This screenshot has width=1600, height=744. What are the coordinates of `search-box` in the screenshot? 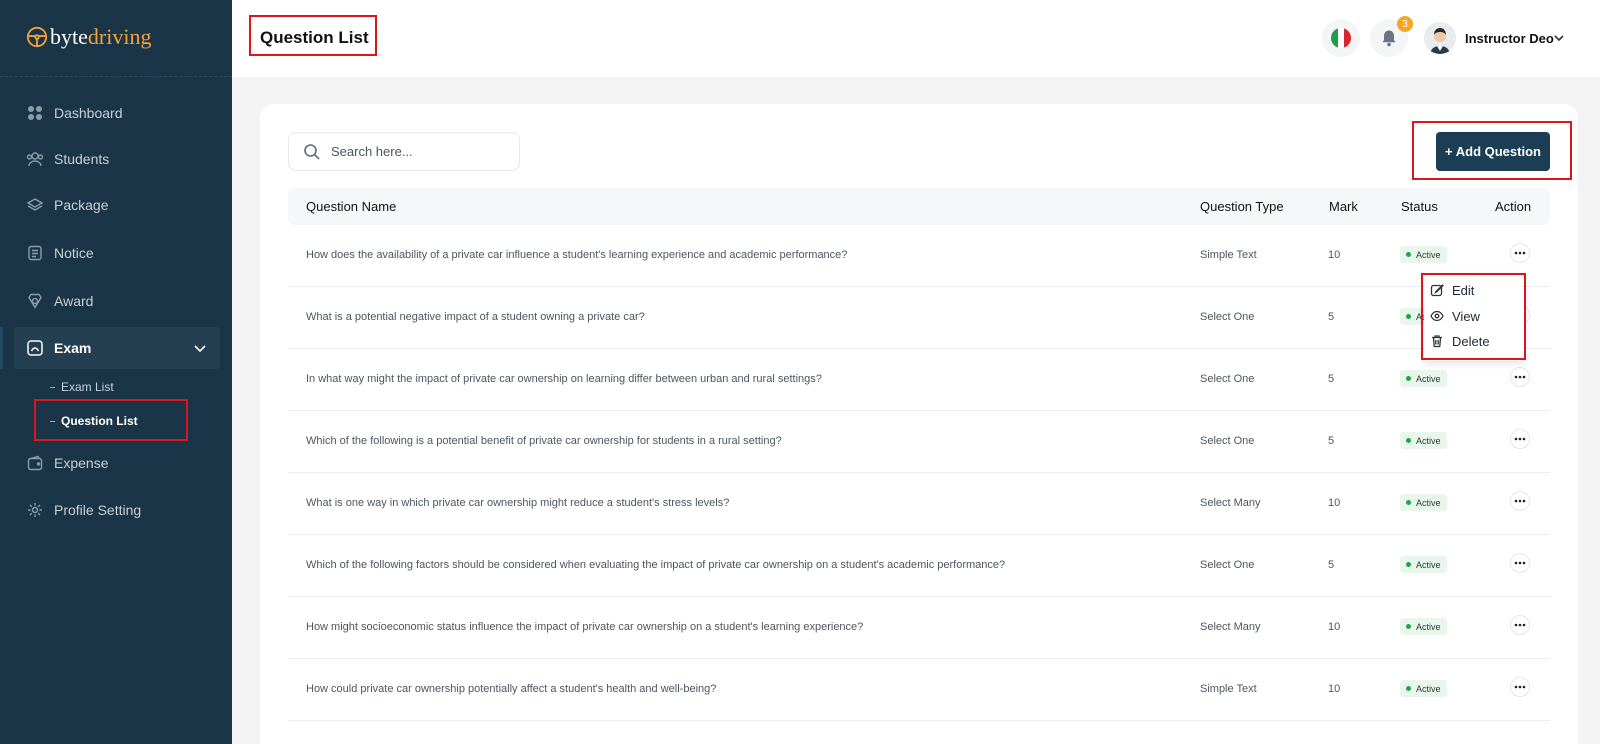 It's located at (404, 151).